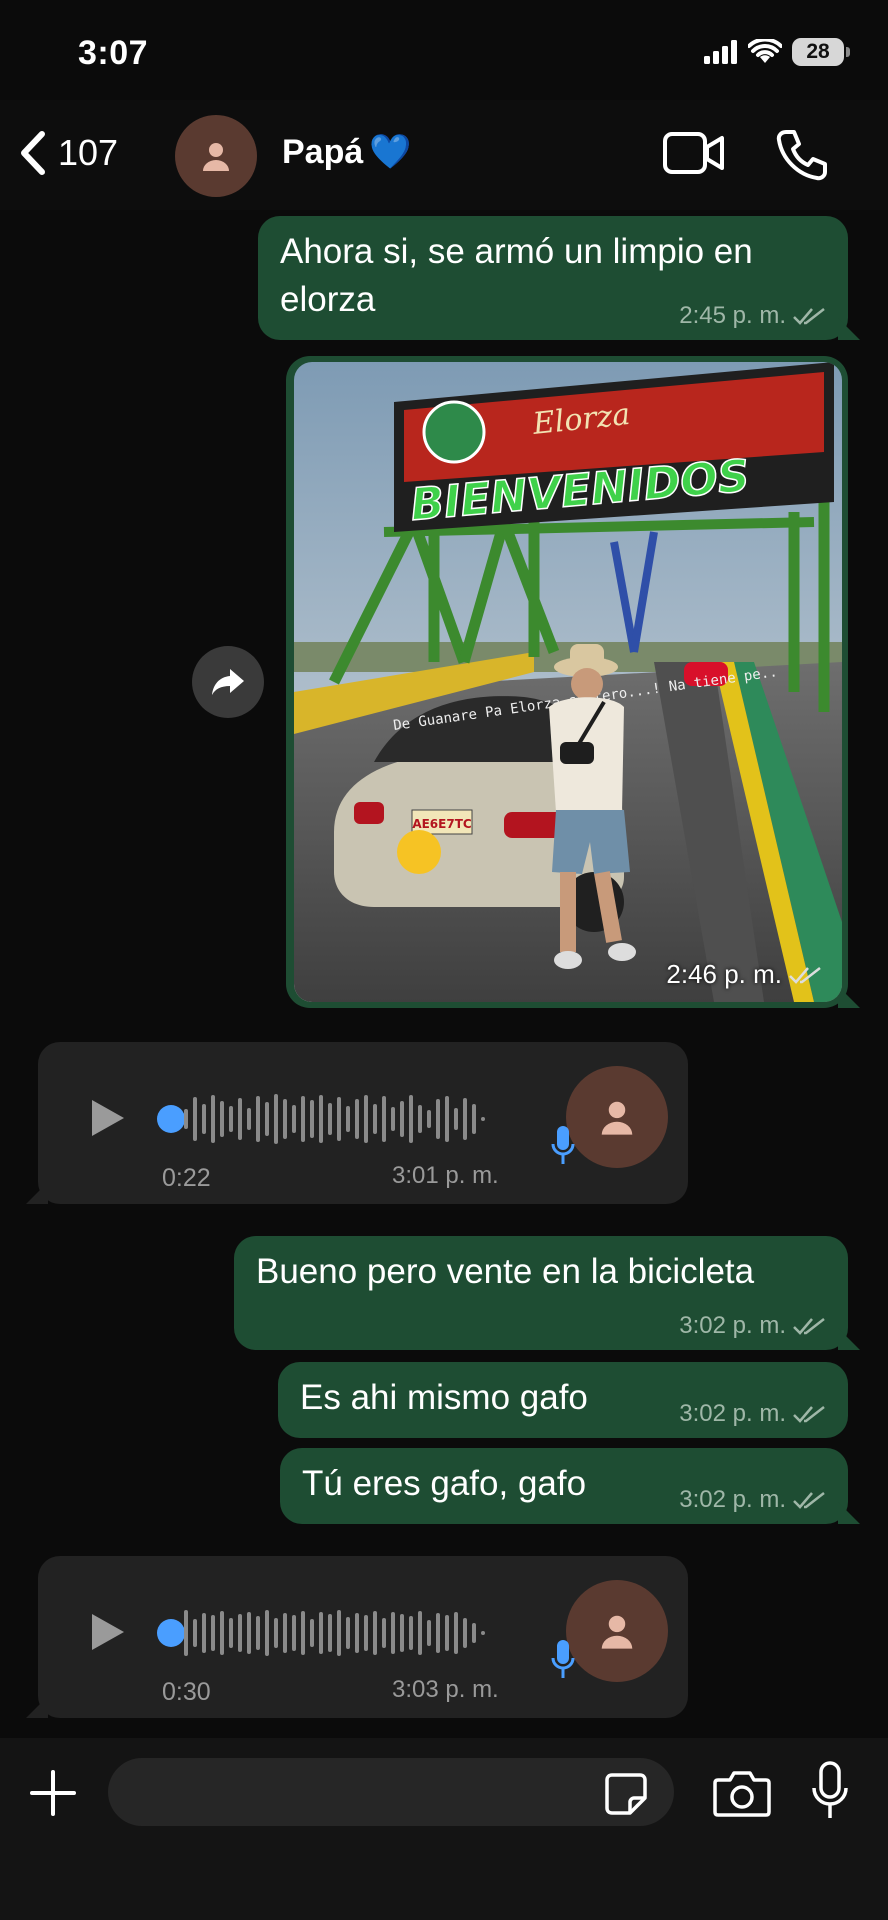  What do you see at coordinates (444, 1397) in the screenshot?
I see `message-text: Es ahi mismo gafo` at bounding box center [444, 1397].